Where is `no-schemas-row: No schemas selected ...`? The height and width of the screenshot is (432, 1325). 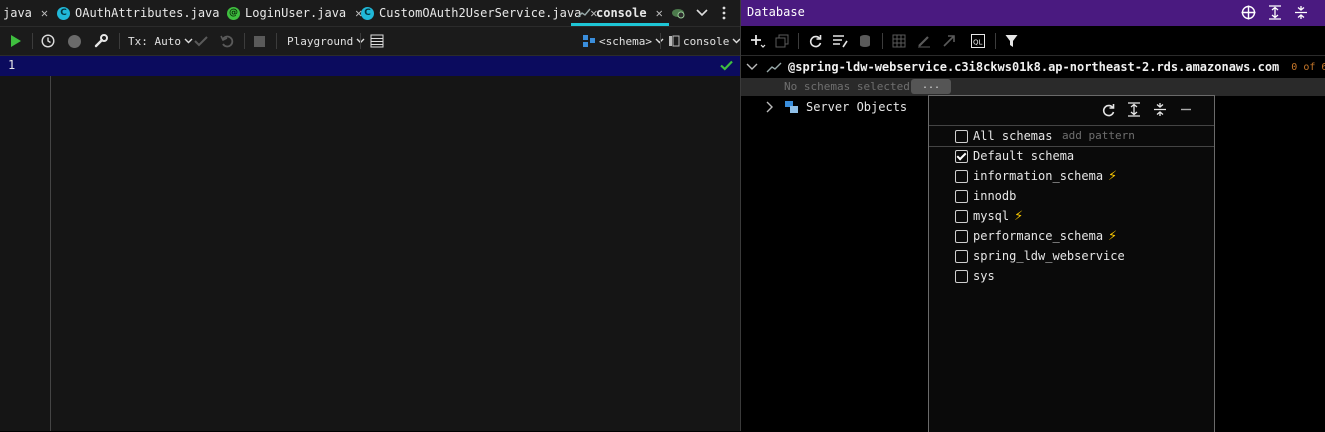
no-schemas-row: No schemas selected ... is located at coordinates (1033, 87).